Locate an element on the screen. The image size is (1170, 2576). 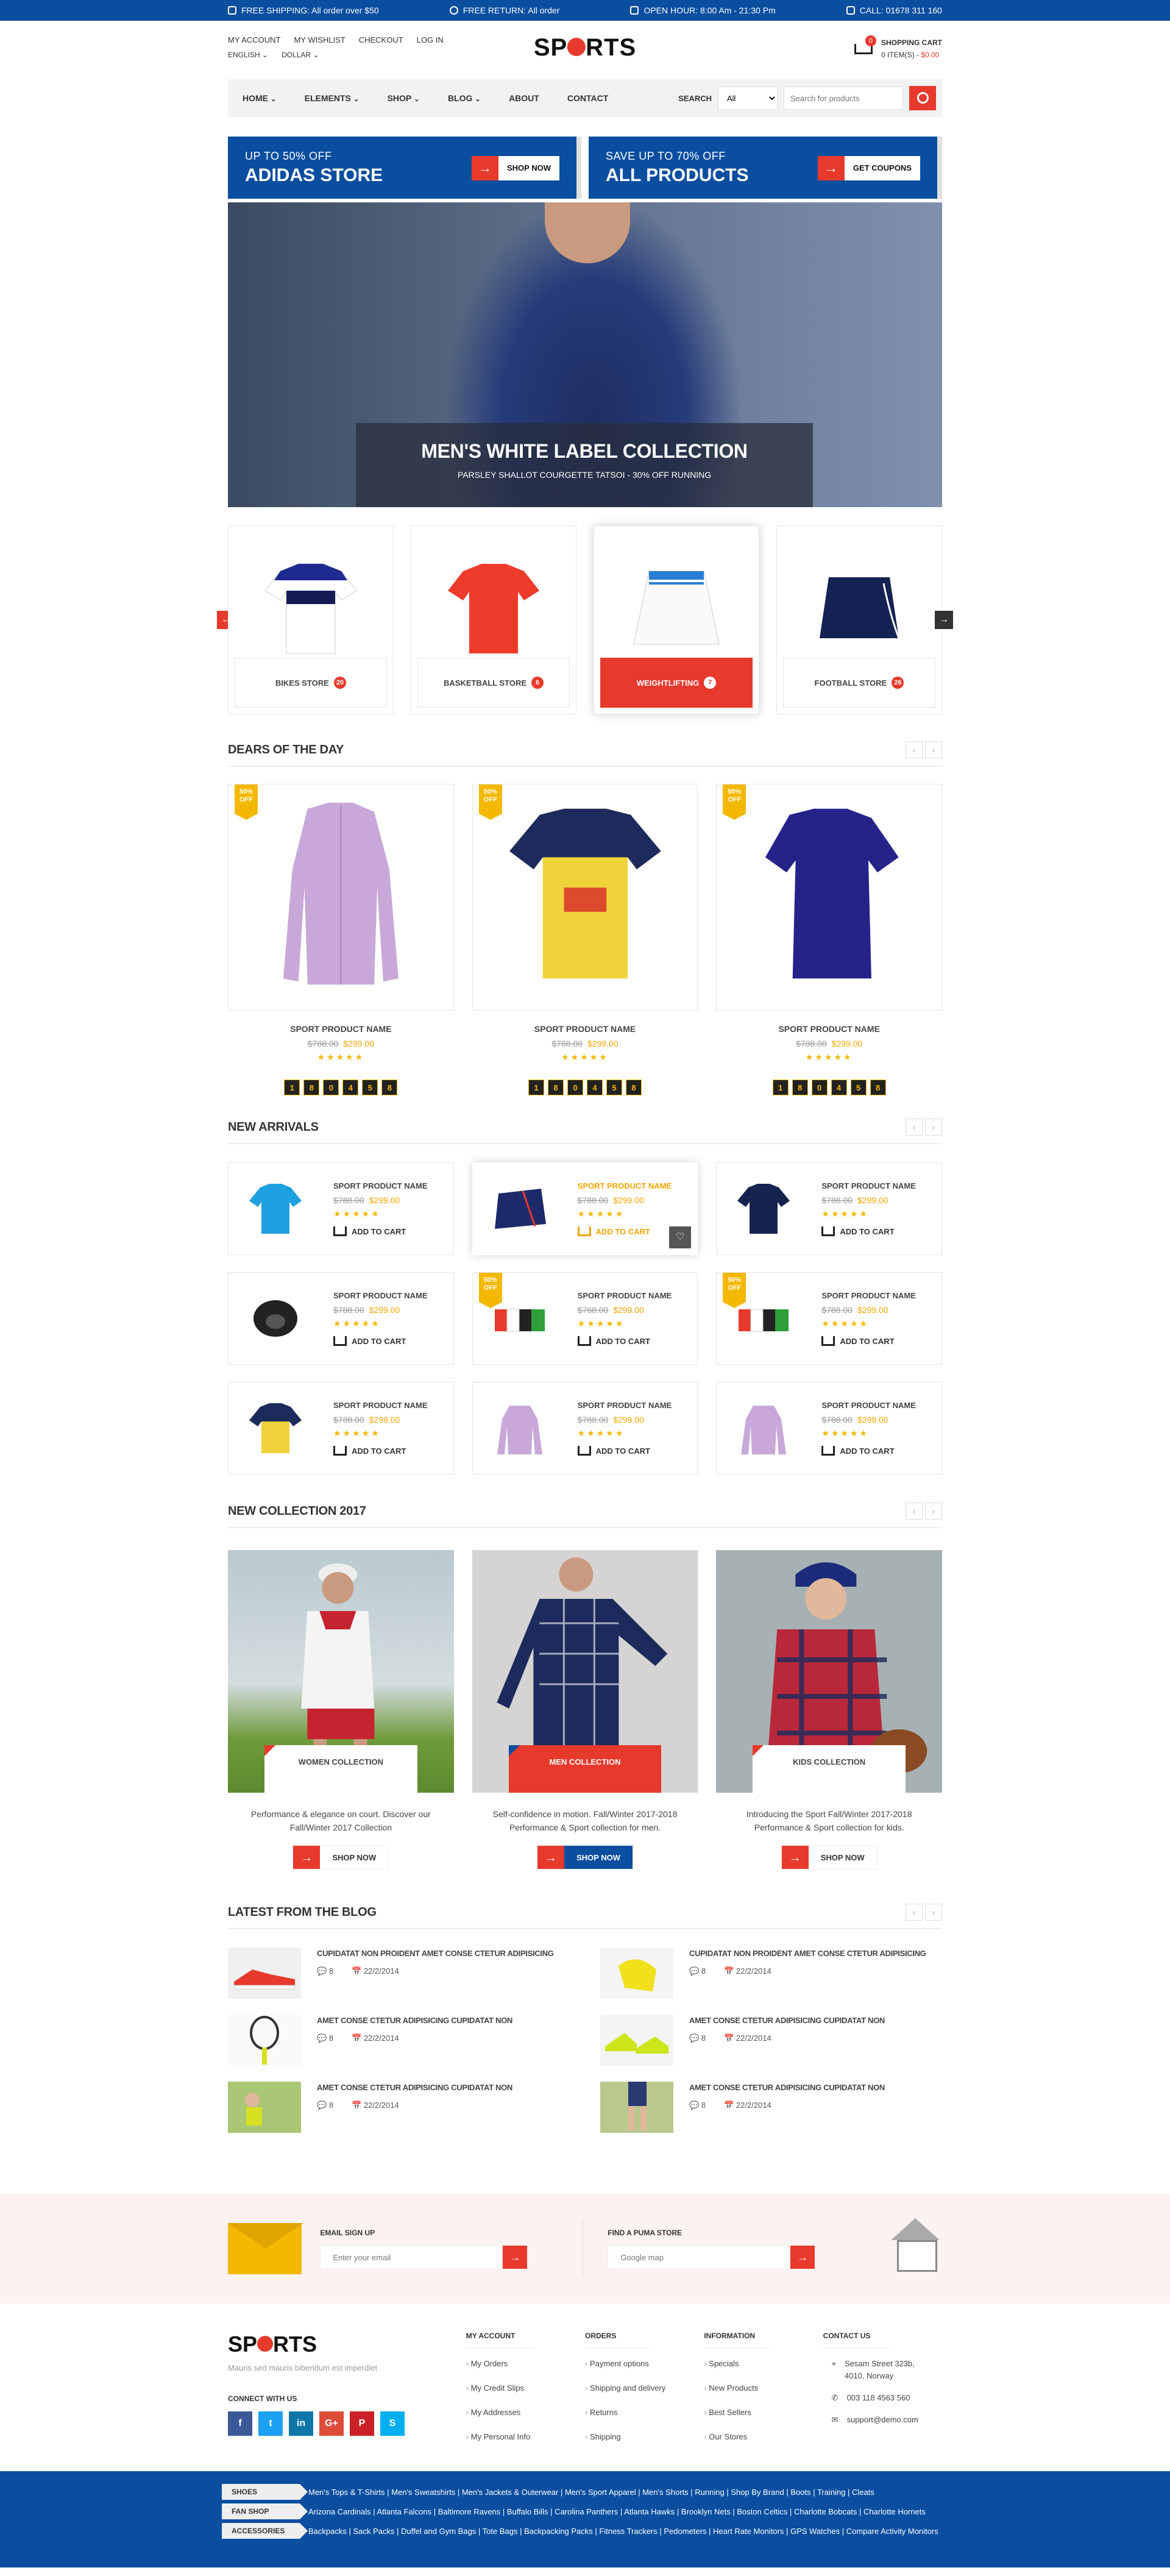
checkout-link: CHECKOUT is located at coordinates (381, 39).